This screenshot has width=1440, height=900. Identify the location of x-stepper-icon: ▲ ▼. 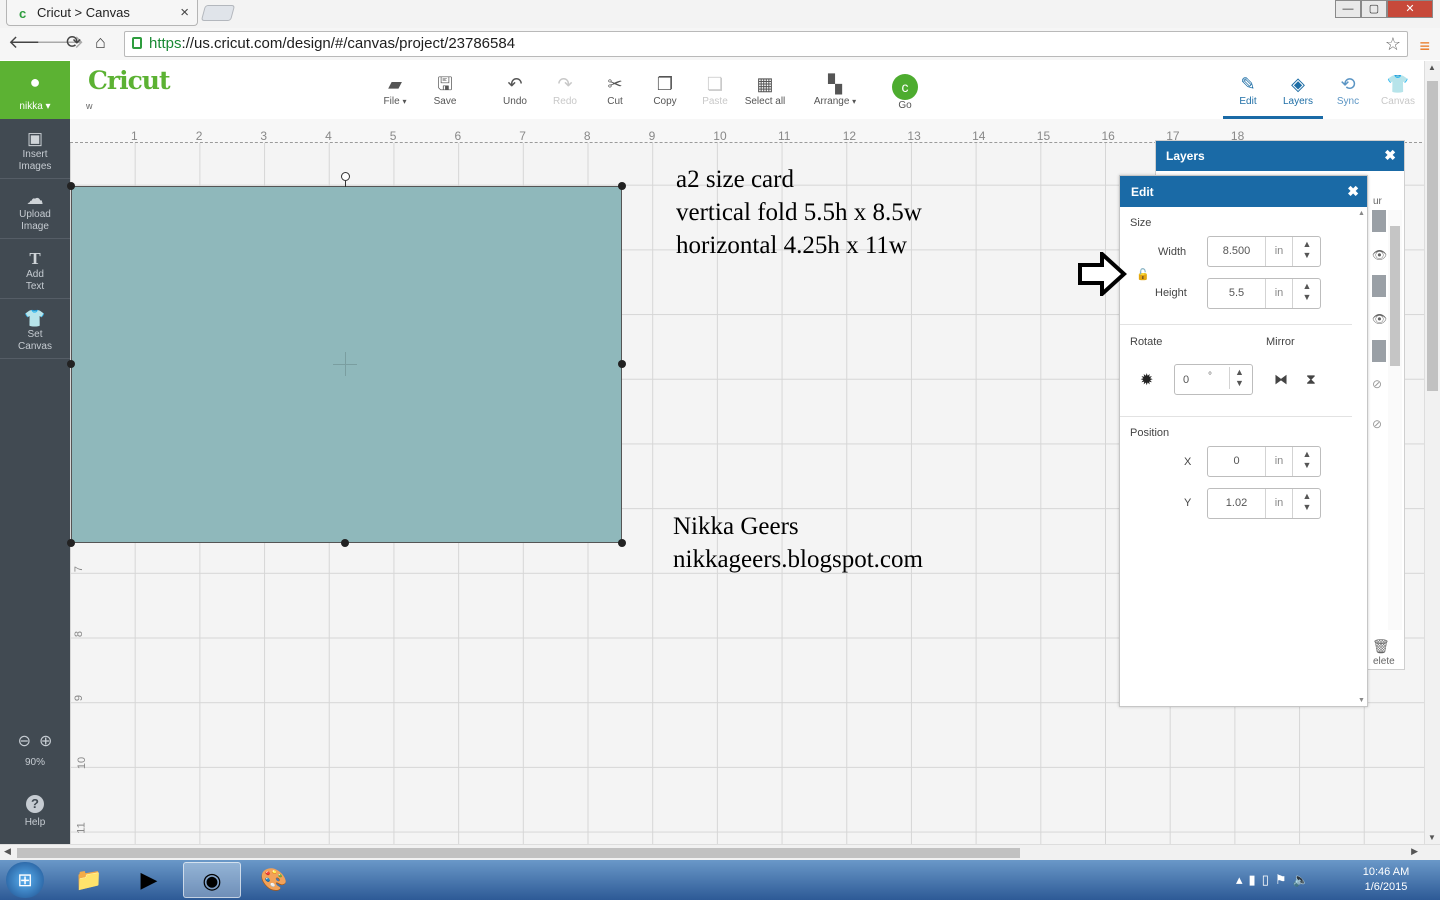
(1307, 460).